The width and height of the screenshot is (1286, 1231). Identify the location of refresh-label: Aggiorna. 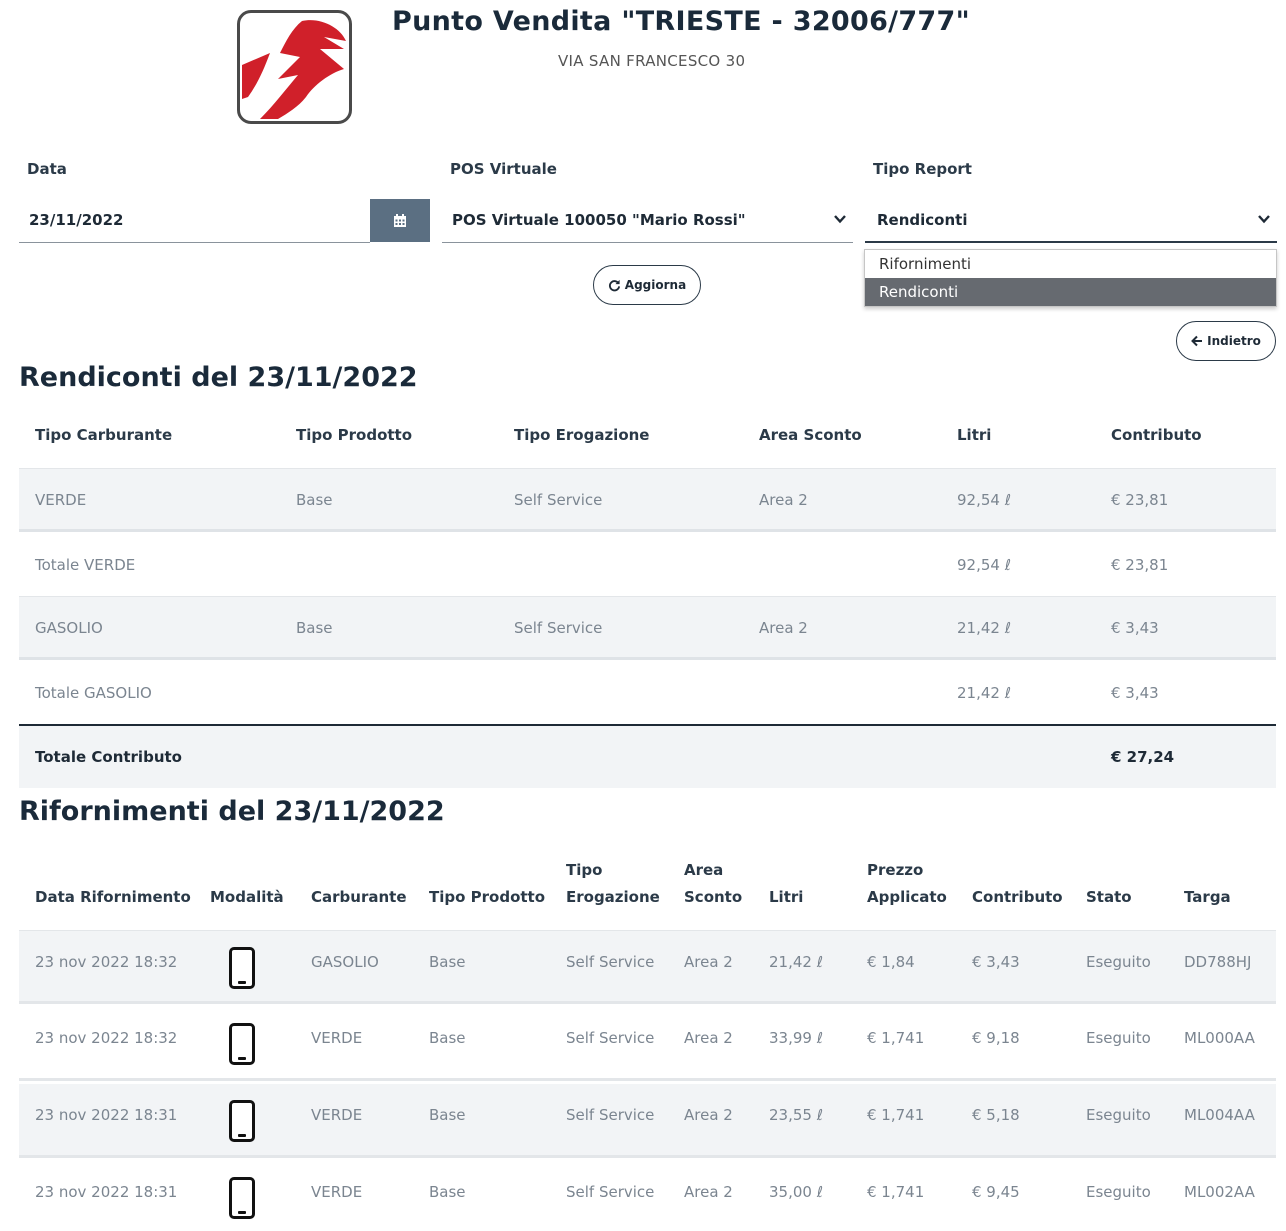
(655, 285).